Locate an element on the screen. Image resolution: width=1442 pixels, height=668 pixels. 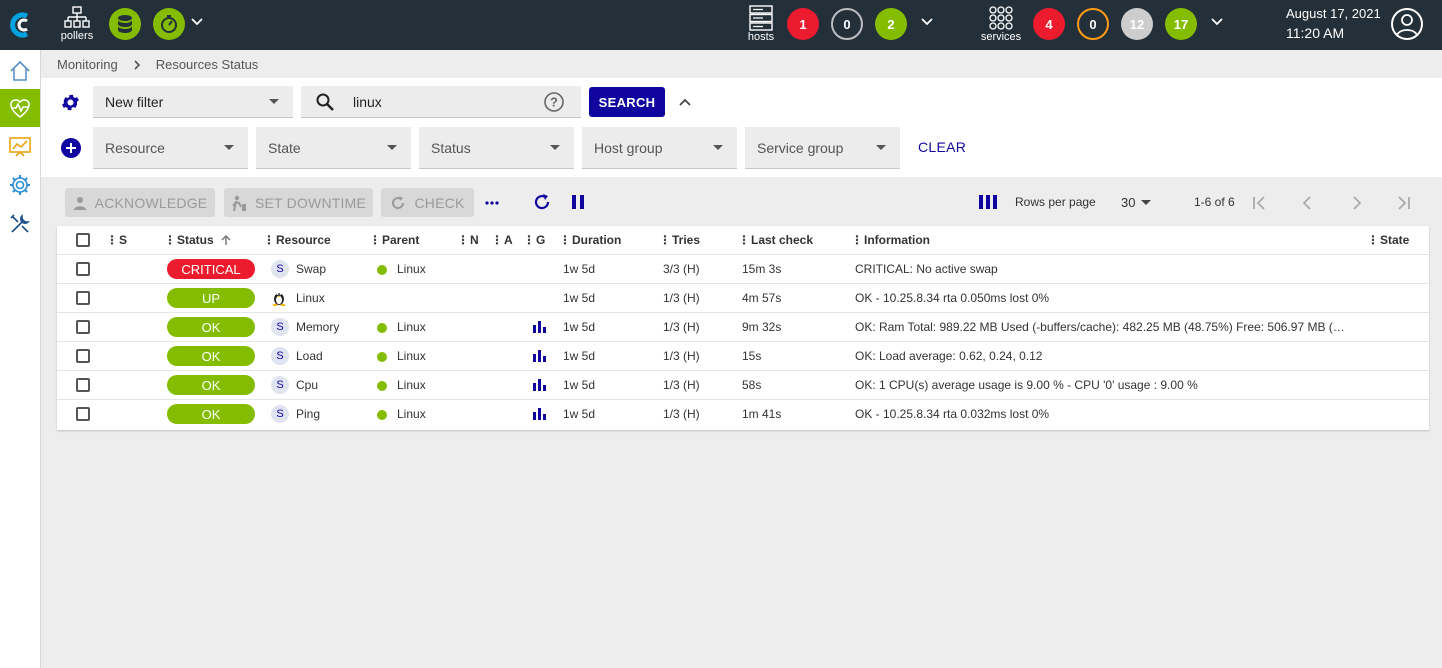
resource-name: Linux is located at coordinates (310, 298).